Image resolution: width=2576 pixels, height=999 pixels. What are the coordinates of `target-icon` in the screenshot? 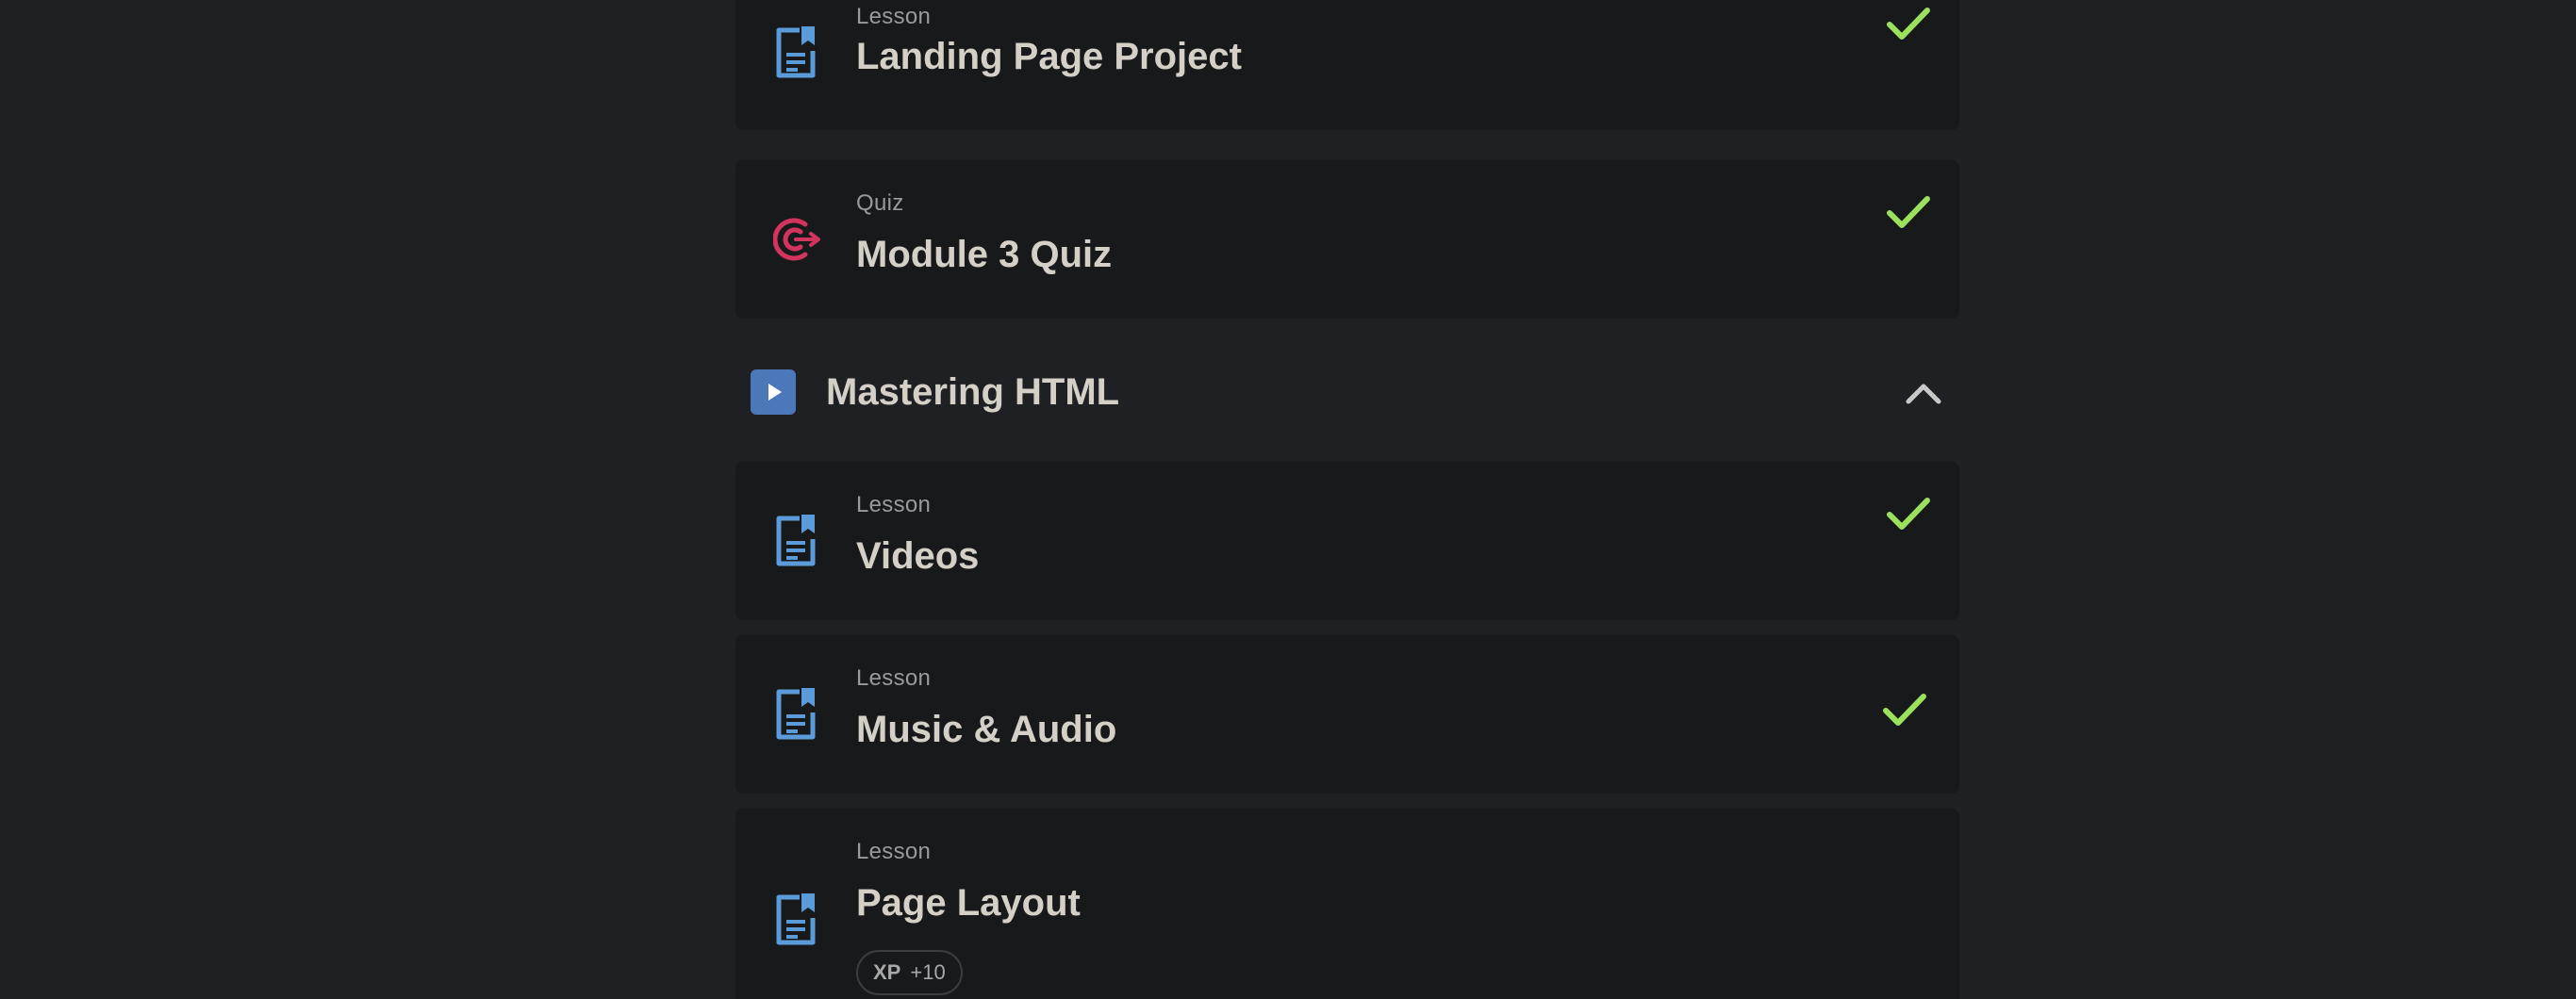 It's located at (796, 239).